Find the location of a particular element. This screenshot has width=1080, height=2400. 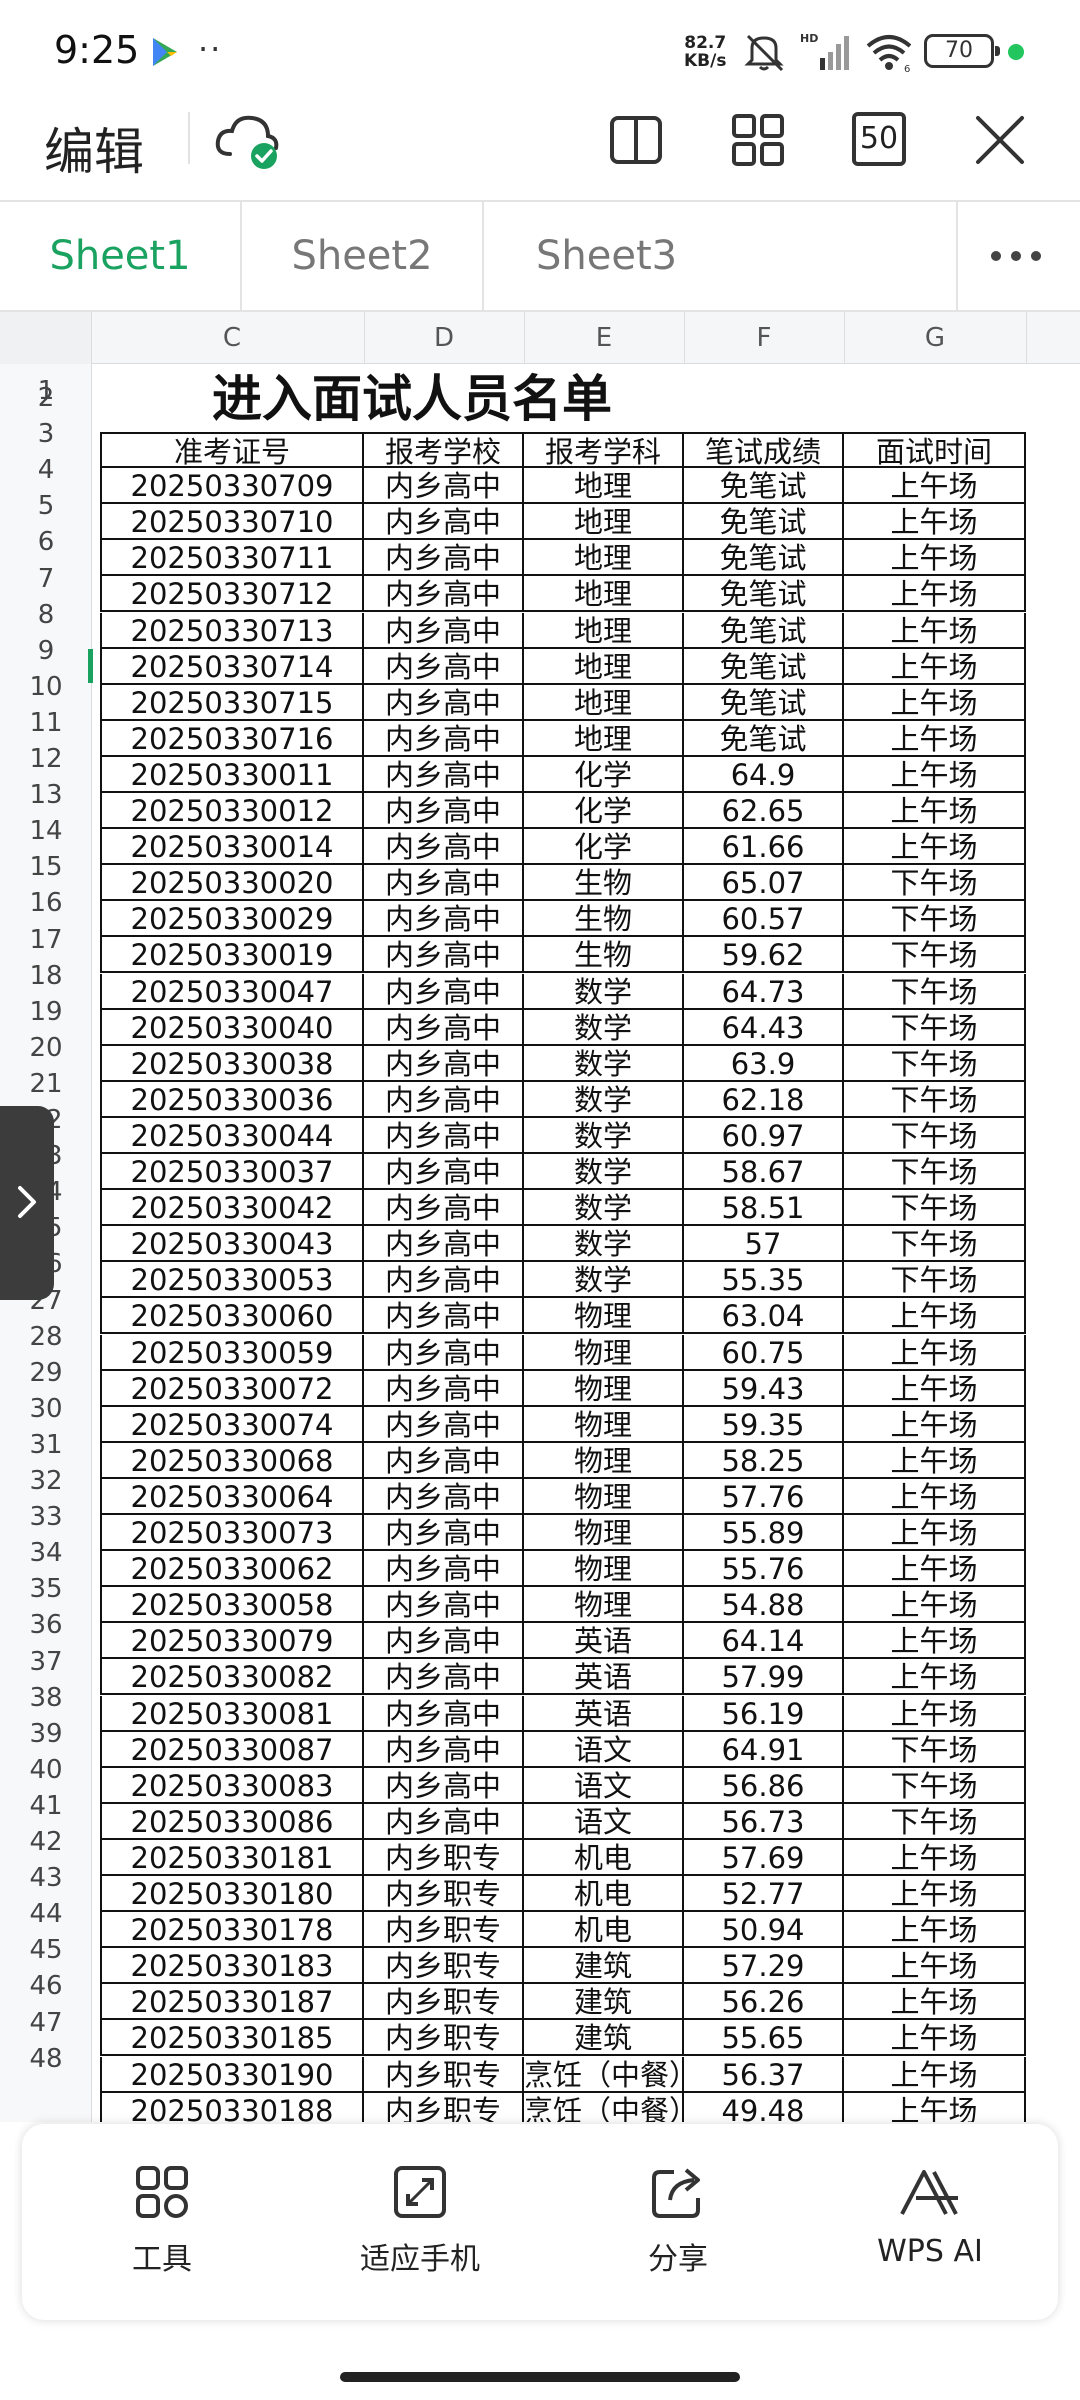

row-header: 44 is located at coordinates (46, 1914).